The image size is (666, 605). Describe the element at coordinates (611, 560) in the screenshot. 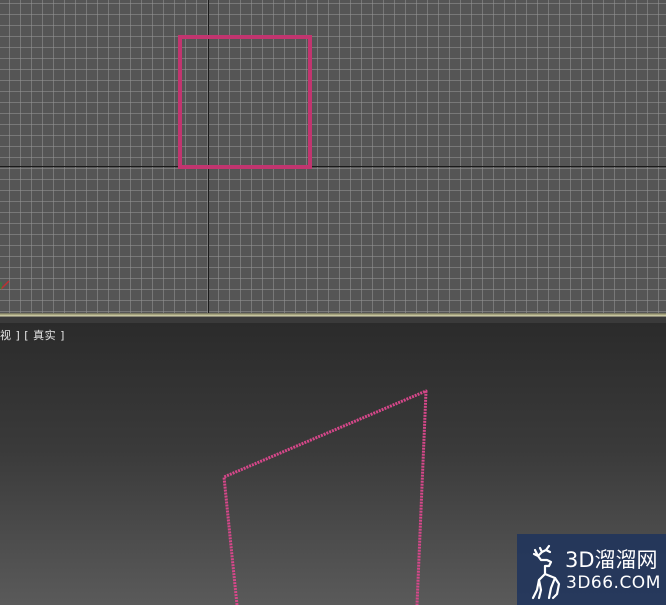

I see `watermark-title: 3D溜溜网` at that location.